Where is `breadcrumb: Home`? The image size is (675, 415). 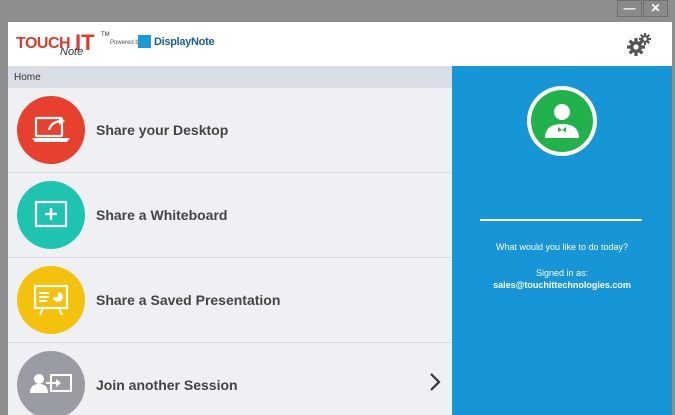 breadcrumb: Home is located at coordinates (230, 77).